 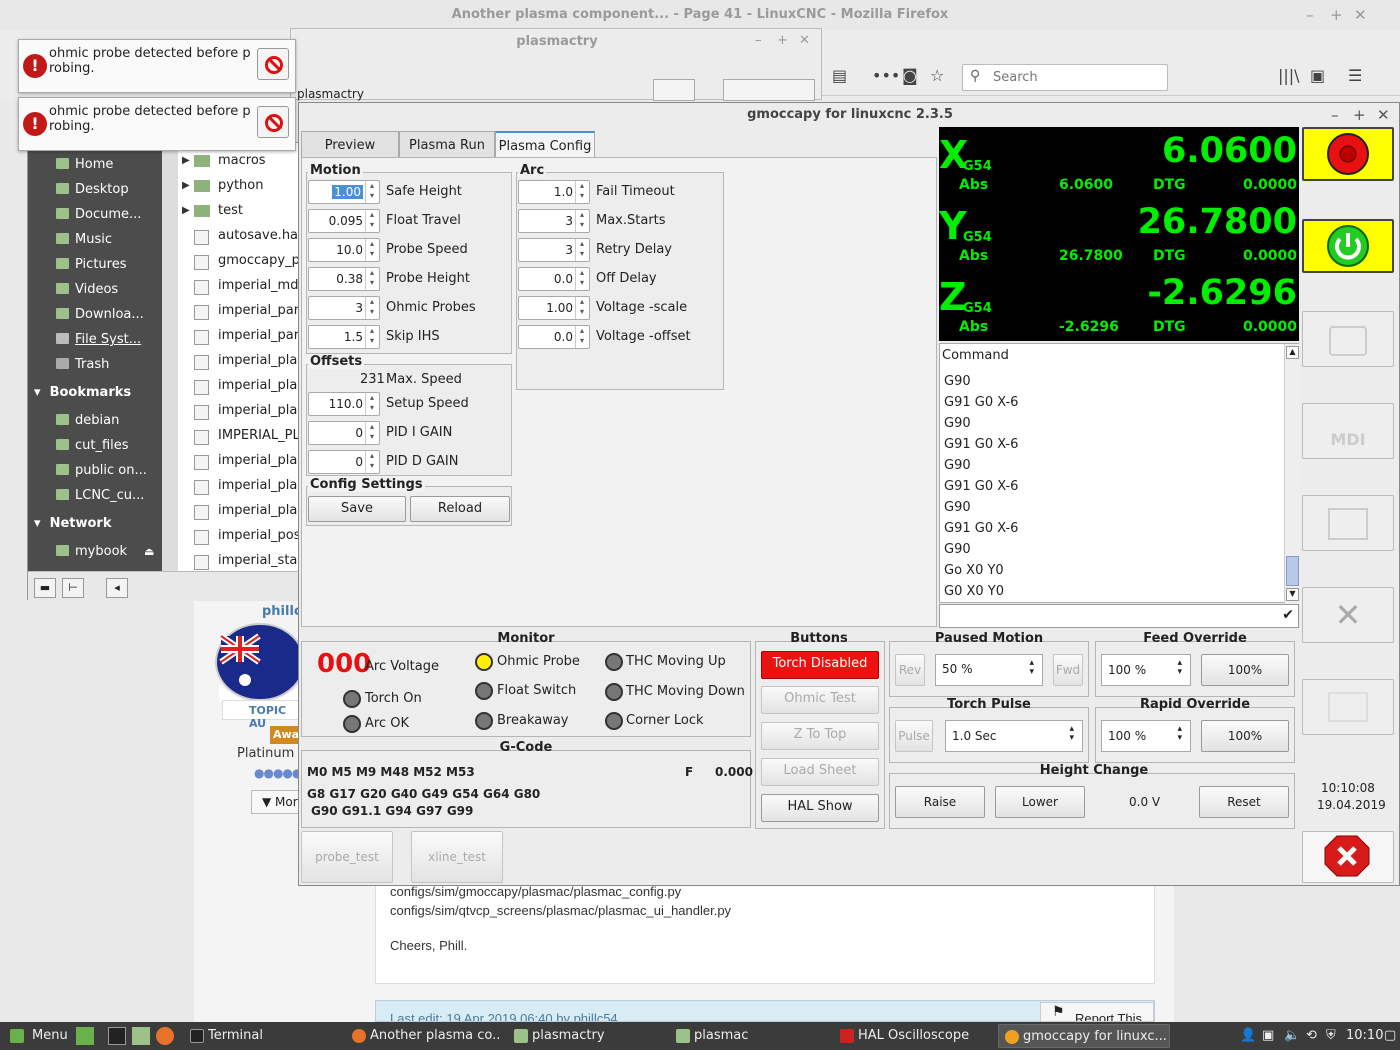 What do you see at coordinates (1245, 736) in the screenshot?
I see `rapid-reset-button: 100%` at bounding box center [1245, 736].